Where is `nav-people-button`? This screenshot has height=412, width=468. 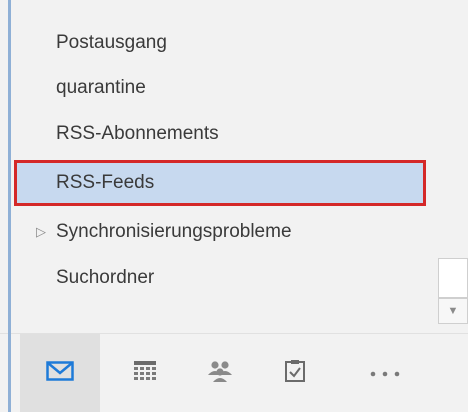 nav-people-button is located at coordinates (220, 373).